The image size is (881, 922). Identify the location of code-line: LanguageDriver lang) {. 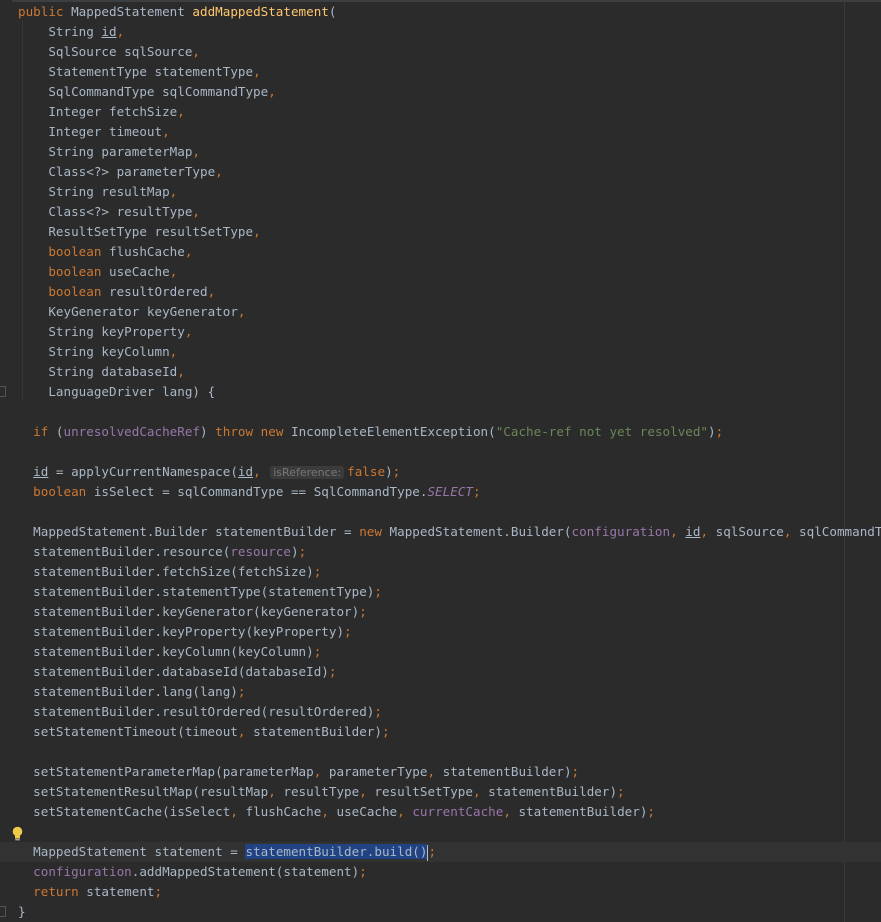
(449, 392).